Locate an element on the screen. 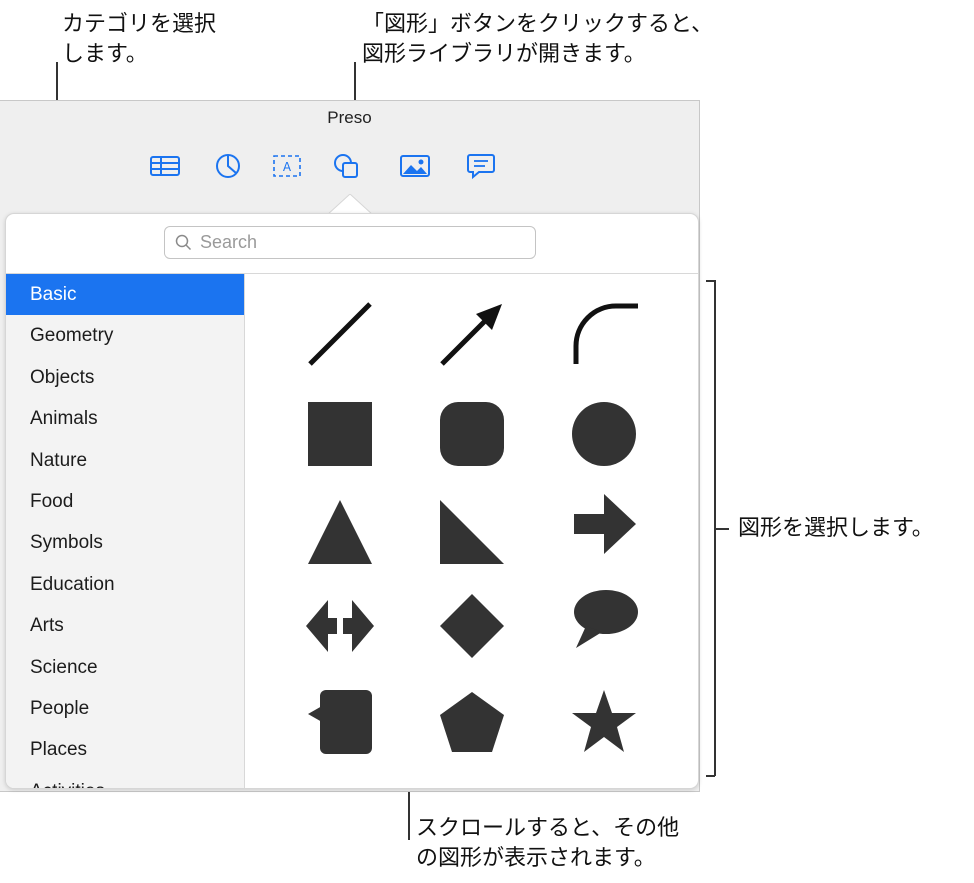  comment-button is located at coordinates (481, 166).